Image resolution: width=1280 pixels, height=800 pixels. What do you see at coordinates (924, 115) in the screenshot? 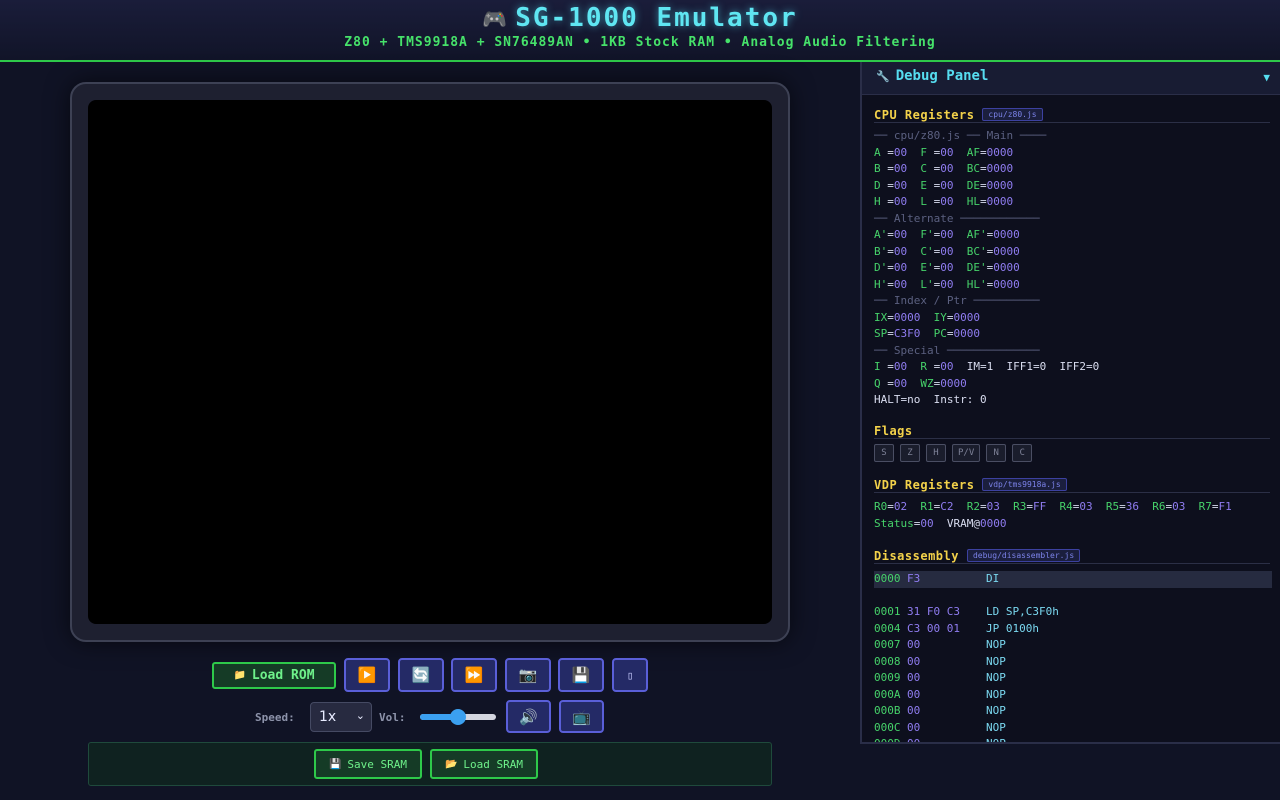
I see `cpu-section-title: CPU Registers` at bounding box center [924, 115].